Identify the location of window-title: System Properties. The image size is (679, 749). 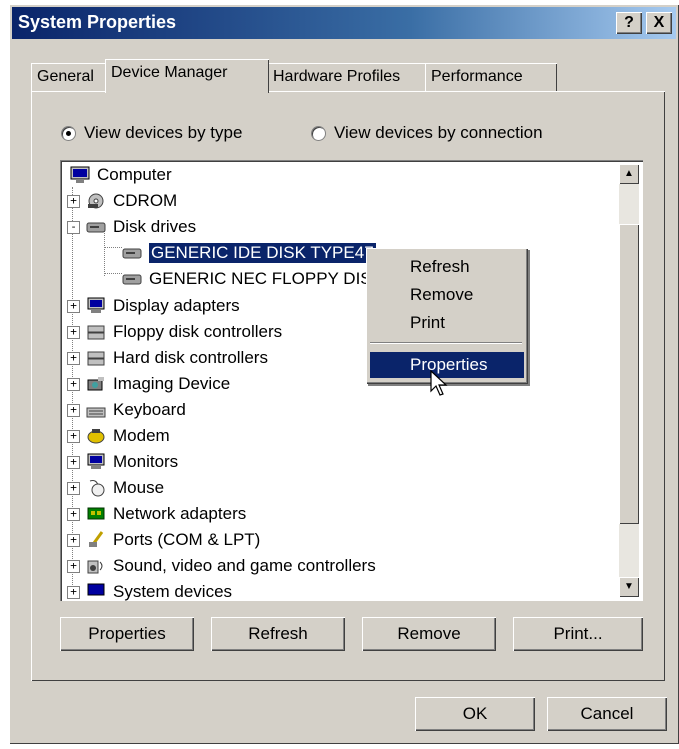
(97, 22).